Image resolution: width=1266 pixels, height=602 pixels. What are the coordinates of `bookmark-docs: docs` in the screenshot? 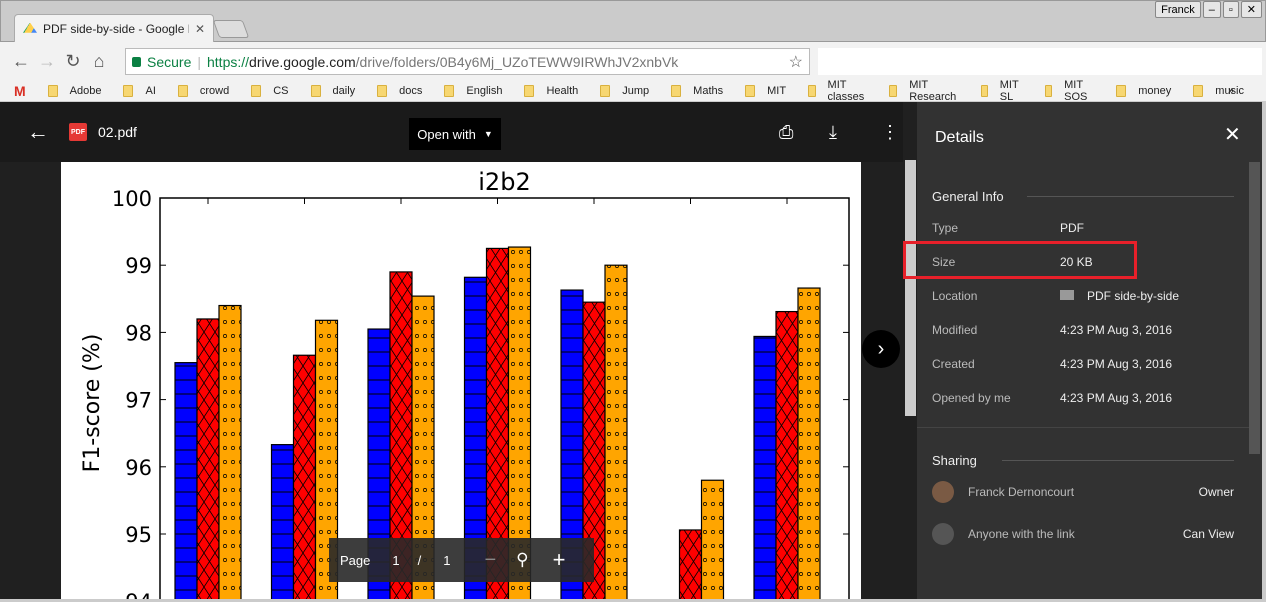 It's located at (399, 91).